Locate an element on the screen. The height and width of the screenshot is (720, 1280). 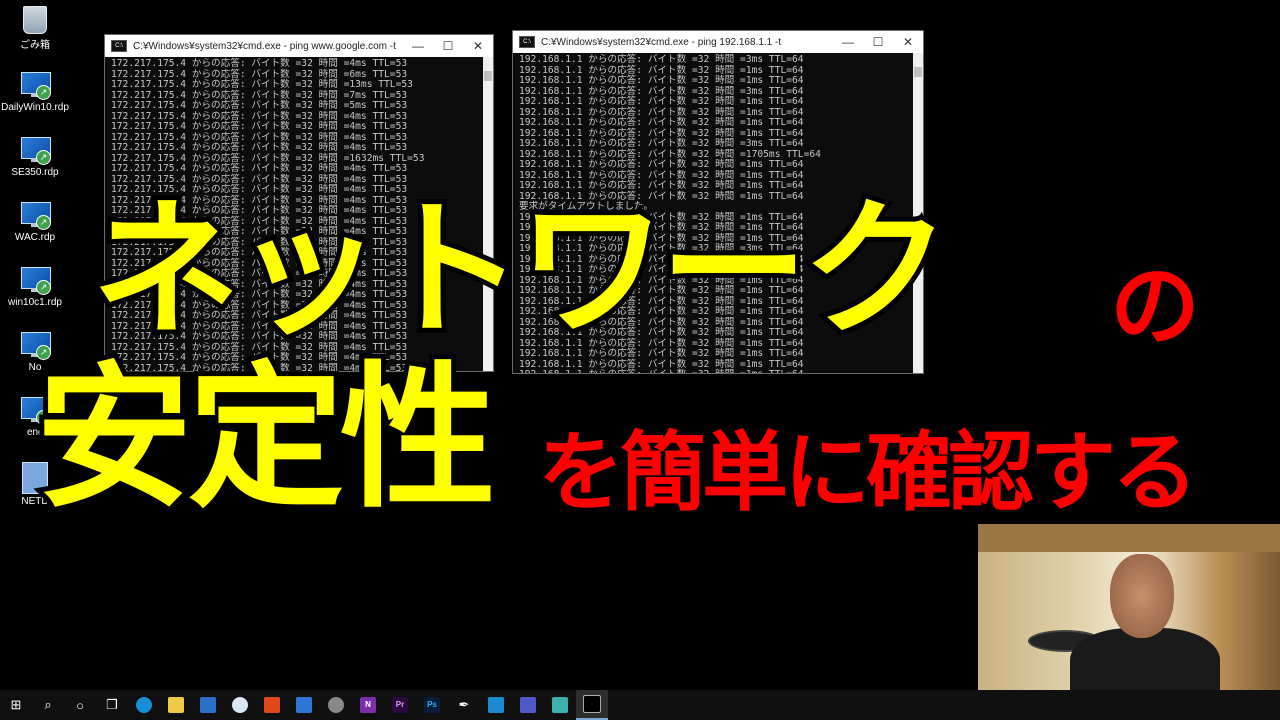
taskbar: ⊞ ⌕ ○ ❐ N Pr Ps ✒ is located at coordinates (640, 705).